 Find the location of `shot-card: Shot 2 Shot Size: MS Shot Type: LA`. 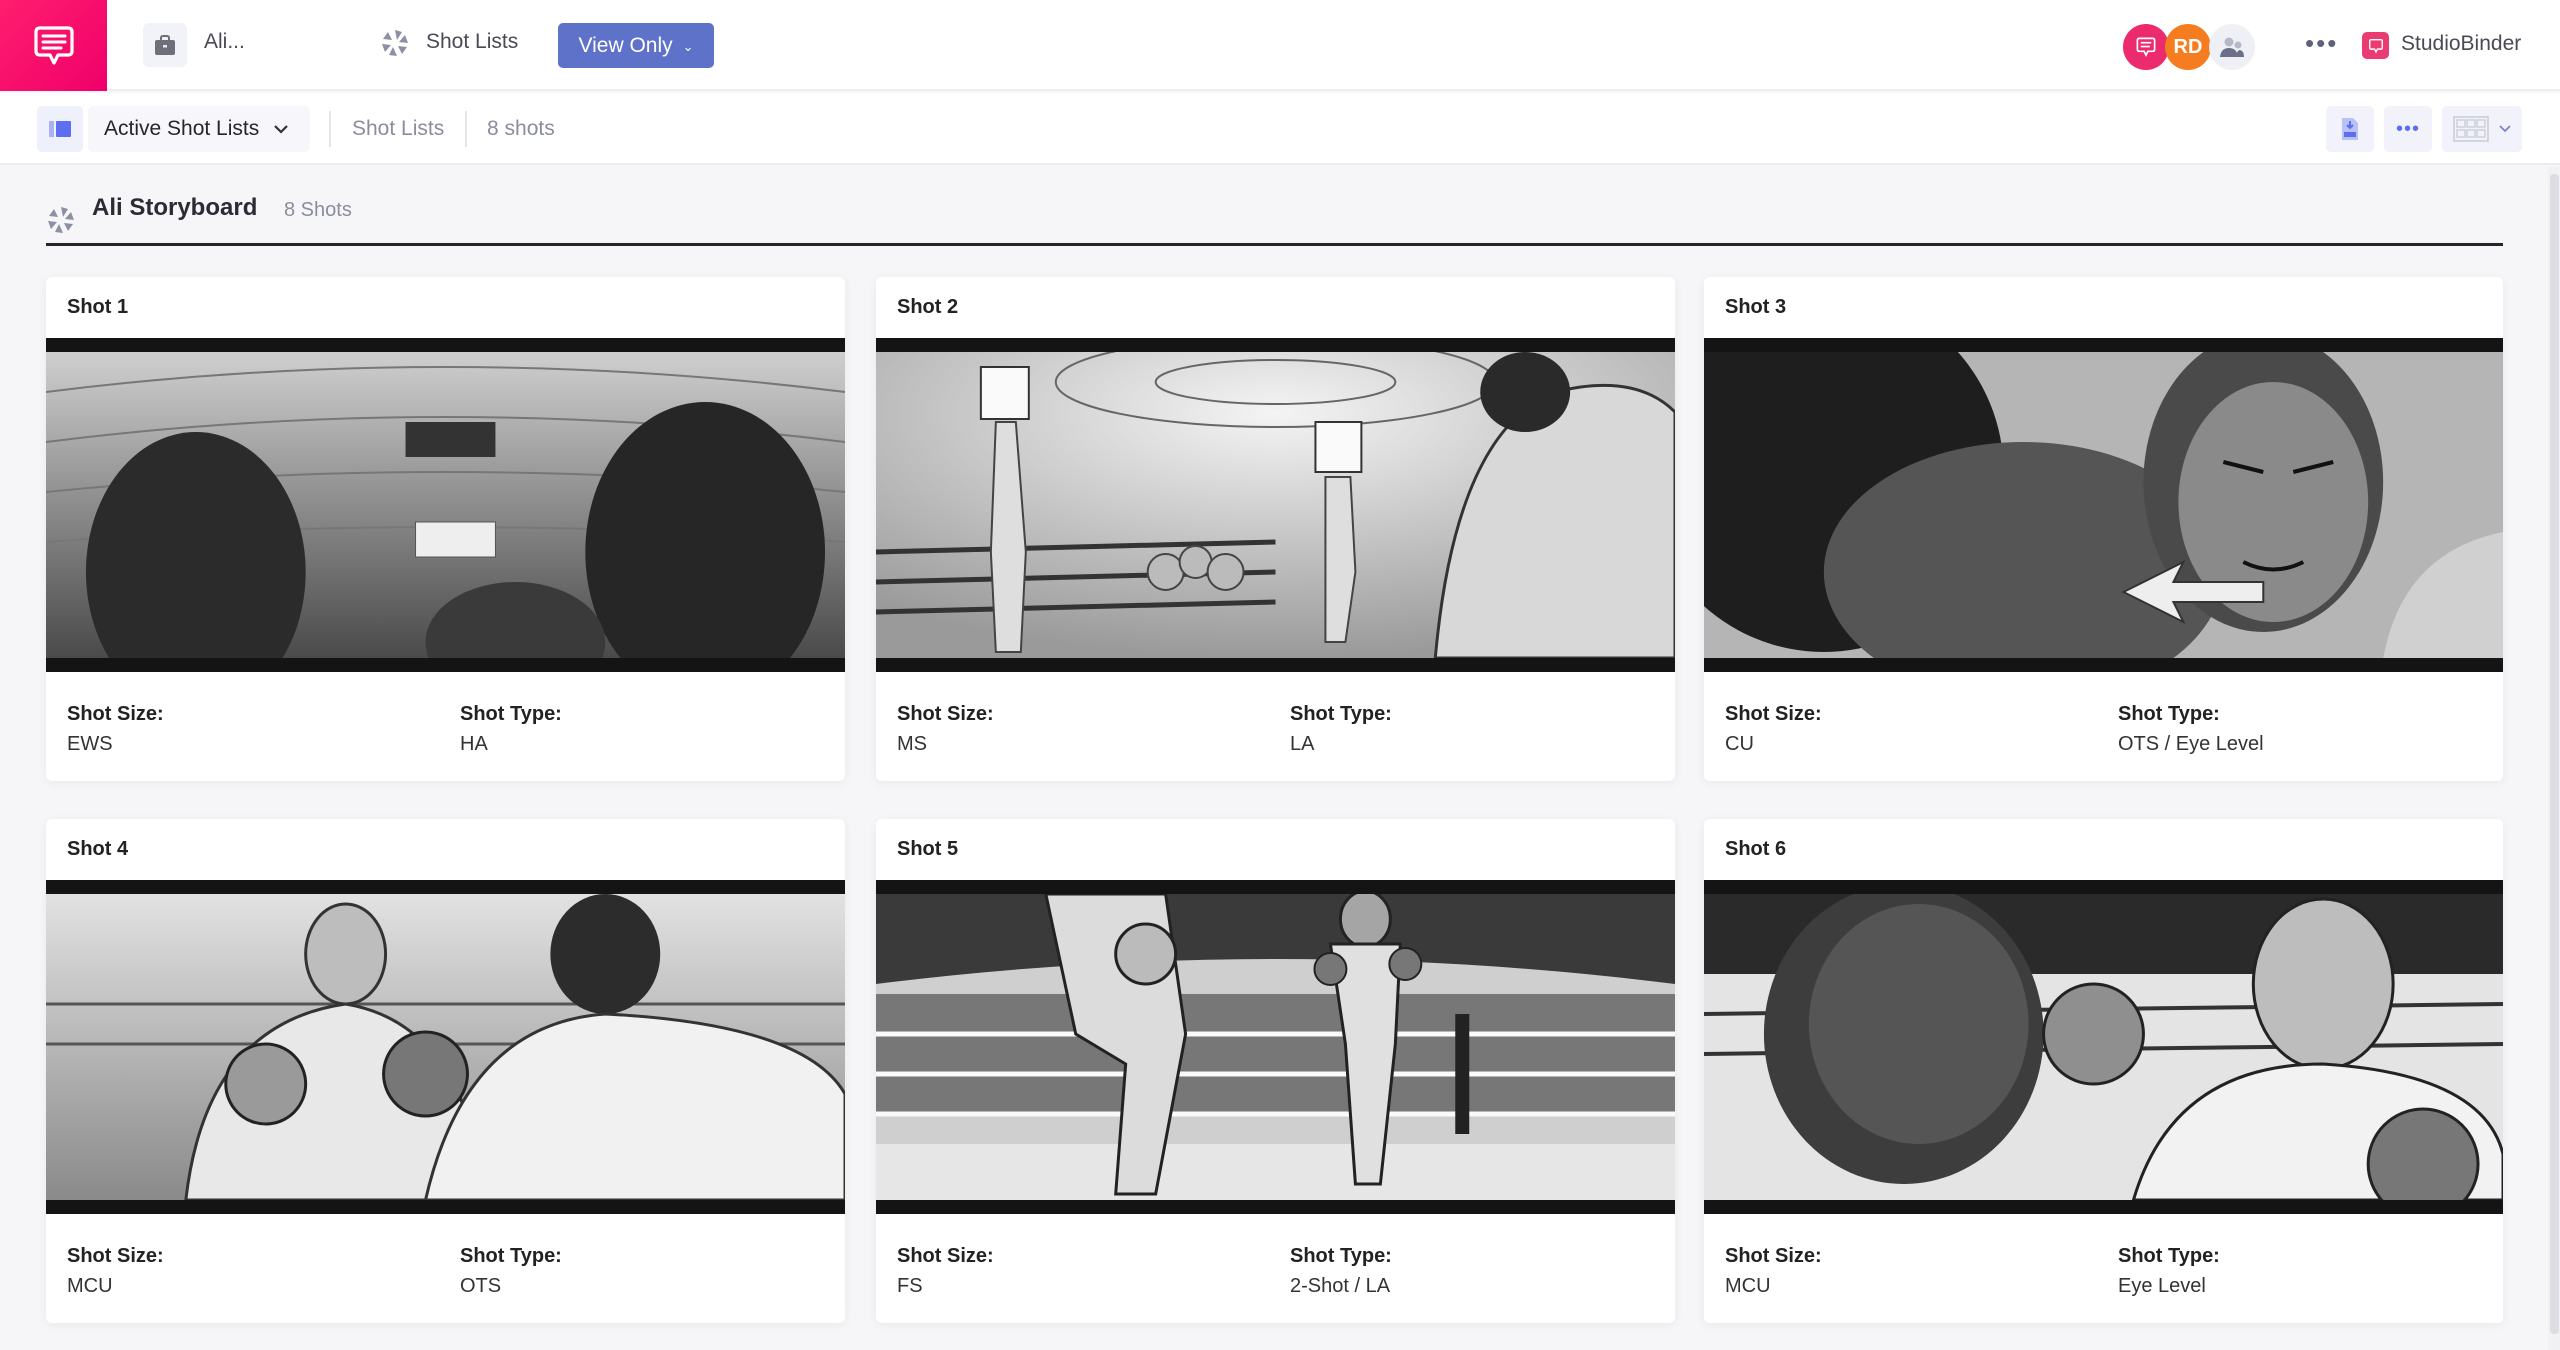

shot-card: Shot 2 Shot Size: MS Shot Type: LA is located at coordinates (1275, 529).